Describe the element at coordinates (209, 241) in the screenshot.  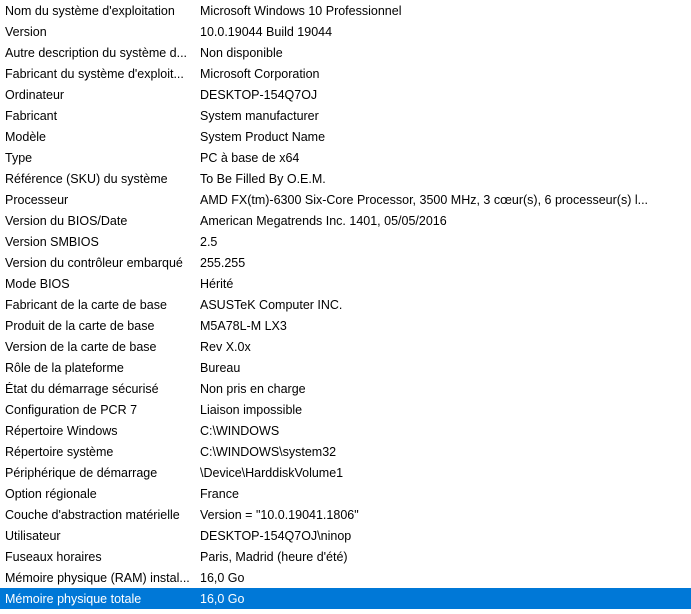
I see `item-value: 2.5` at that location.